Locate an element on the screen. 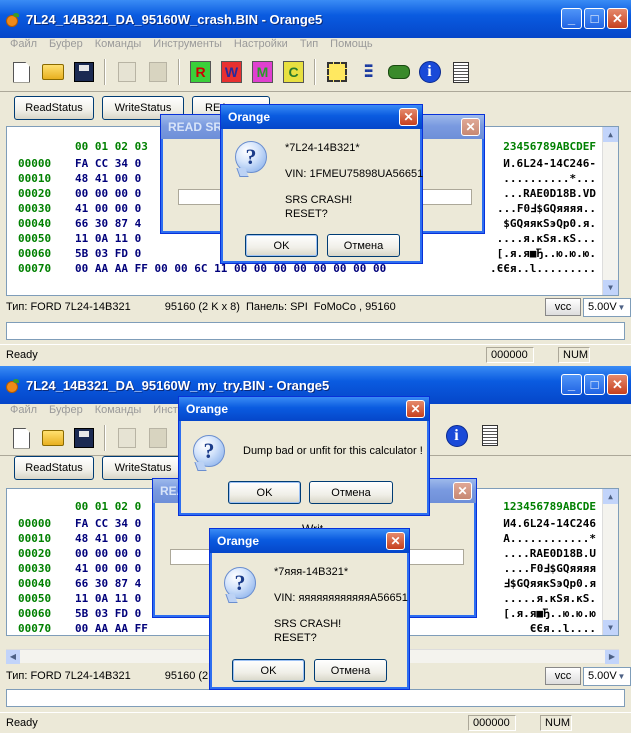  folder-open-icon is located at coordinates (52, 438).